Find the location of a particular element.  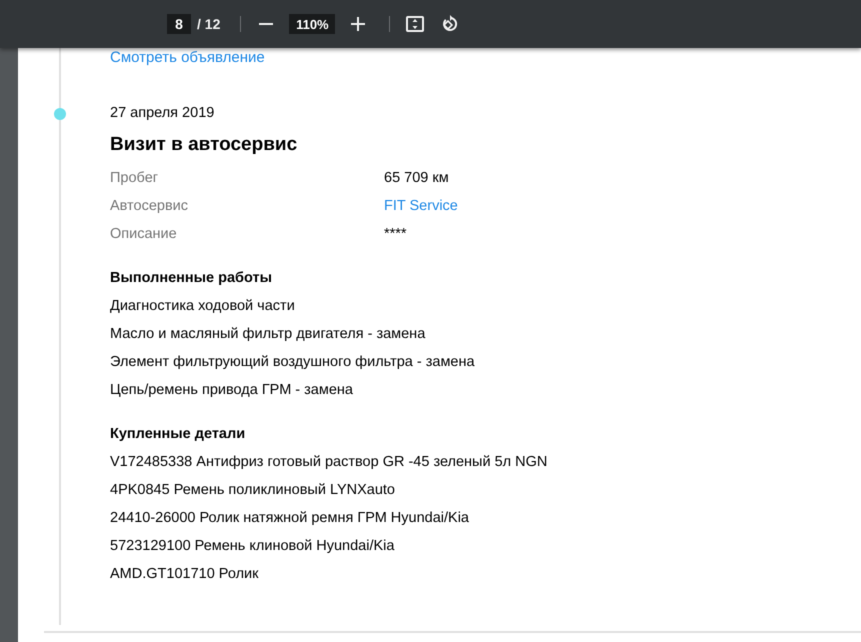

fit-page-button is located at coordinates (415, 24).